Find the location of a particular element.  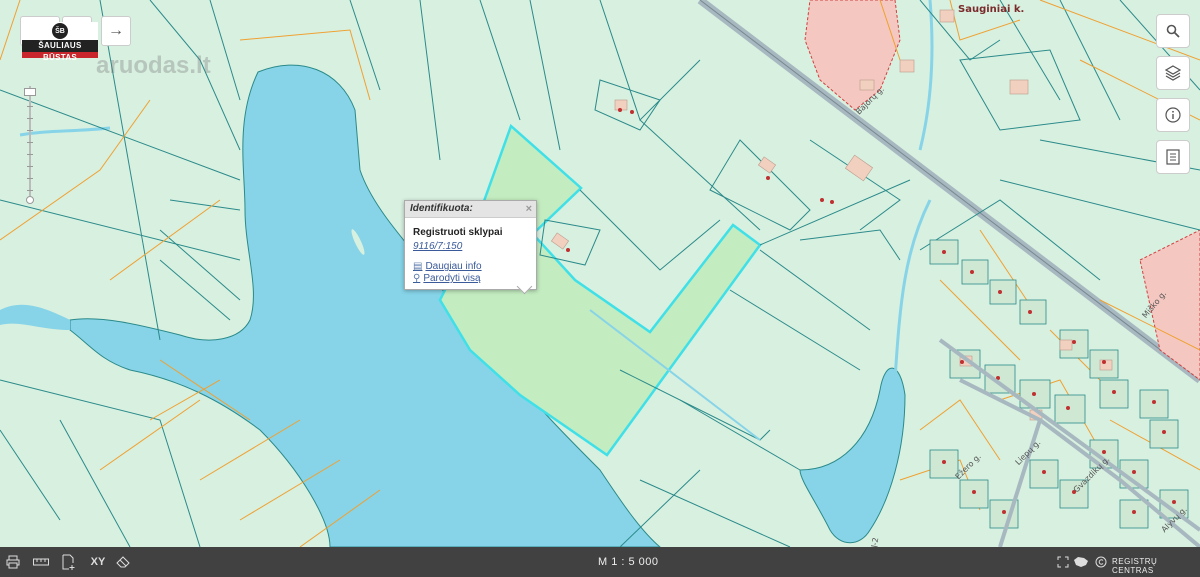

zoom-slider is located at coordinates (30, 145).